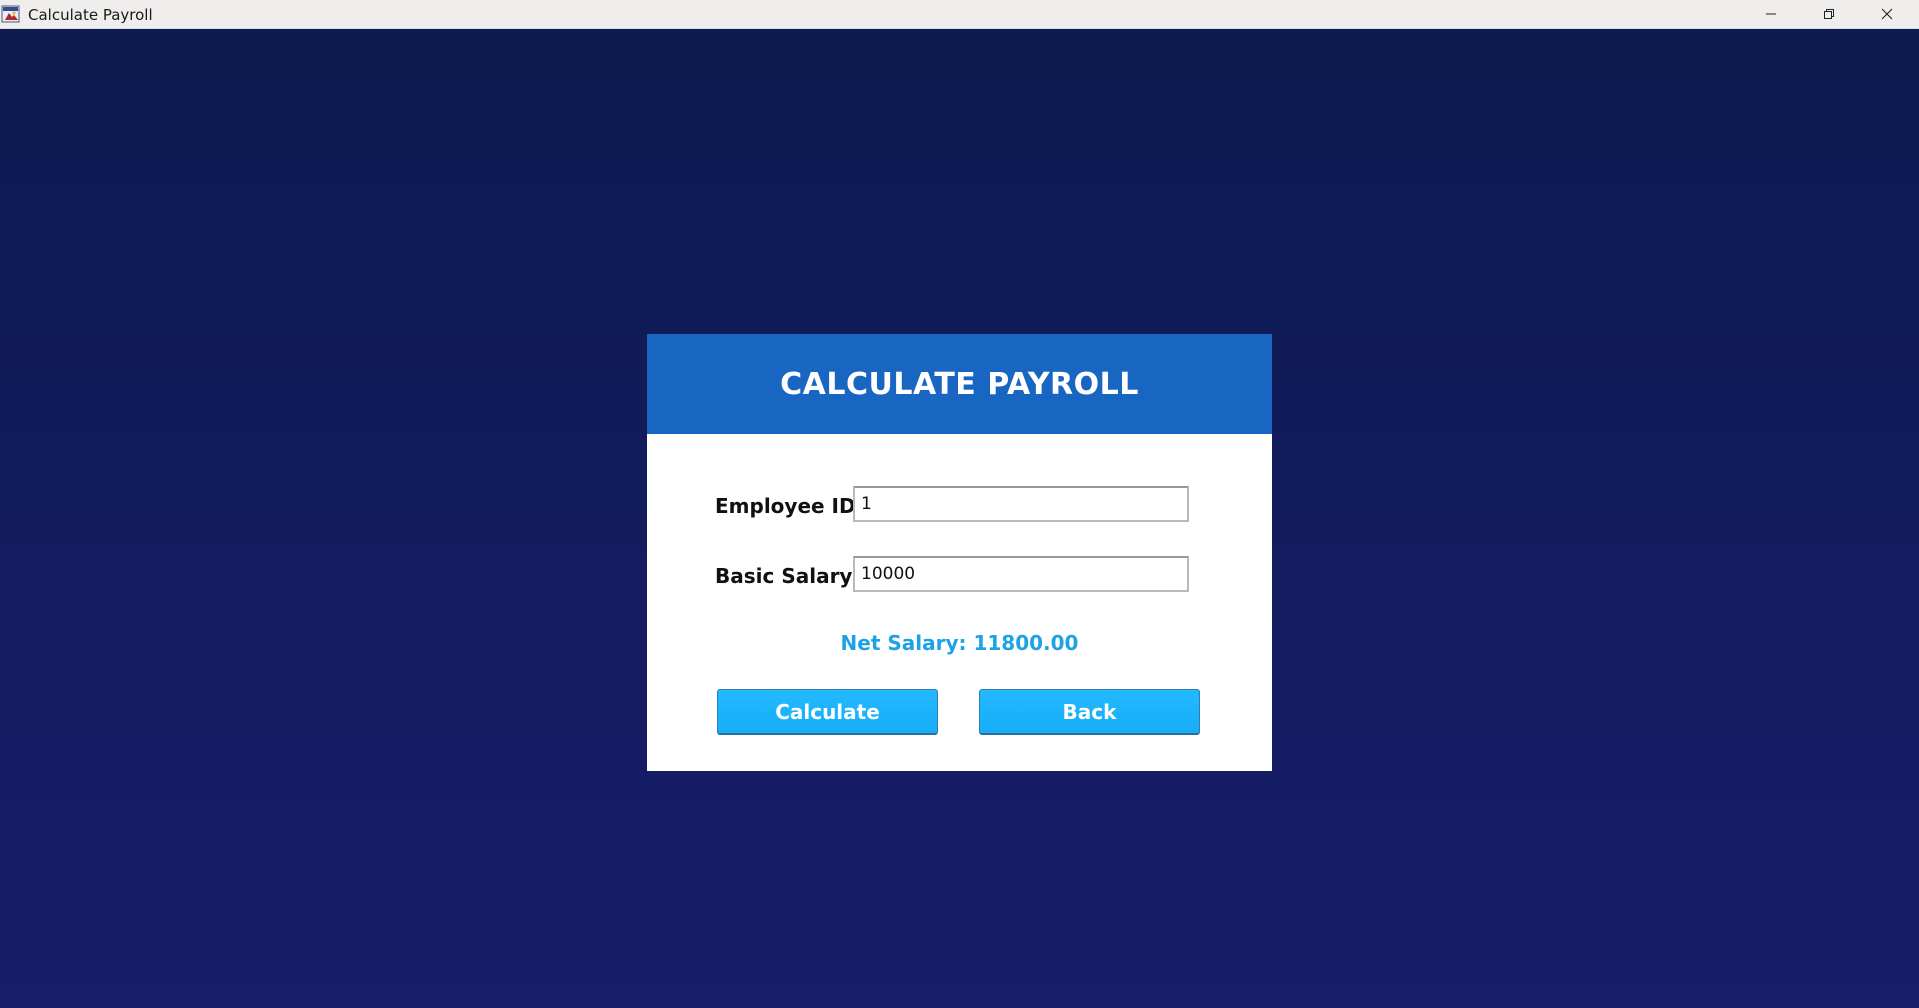  I want to click on basic-salary-input, so click(1021, 574).